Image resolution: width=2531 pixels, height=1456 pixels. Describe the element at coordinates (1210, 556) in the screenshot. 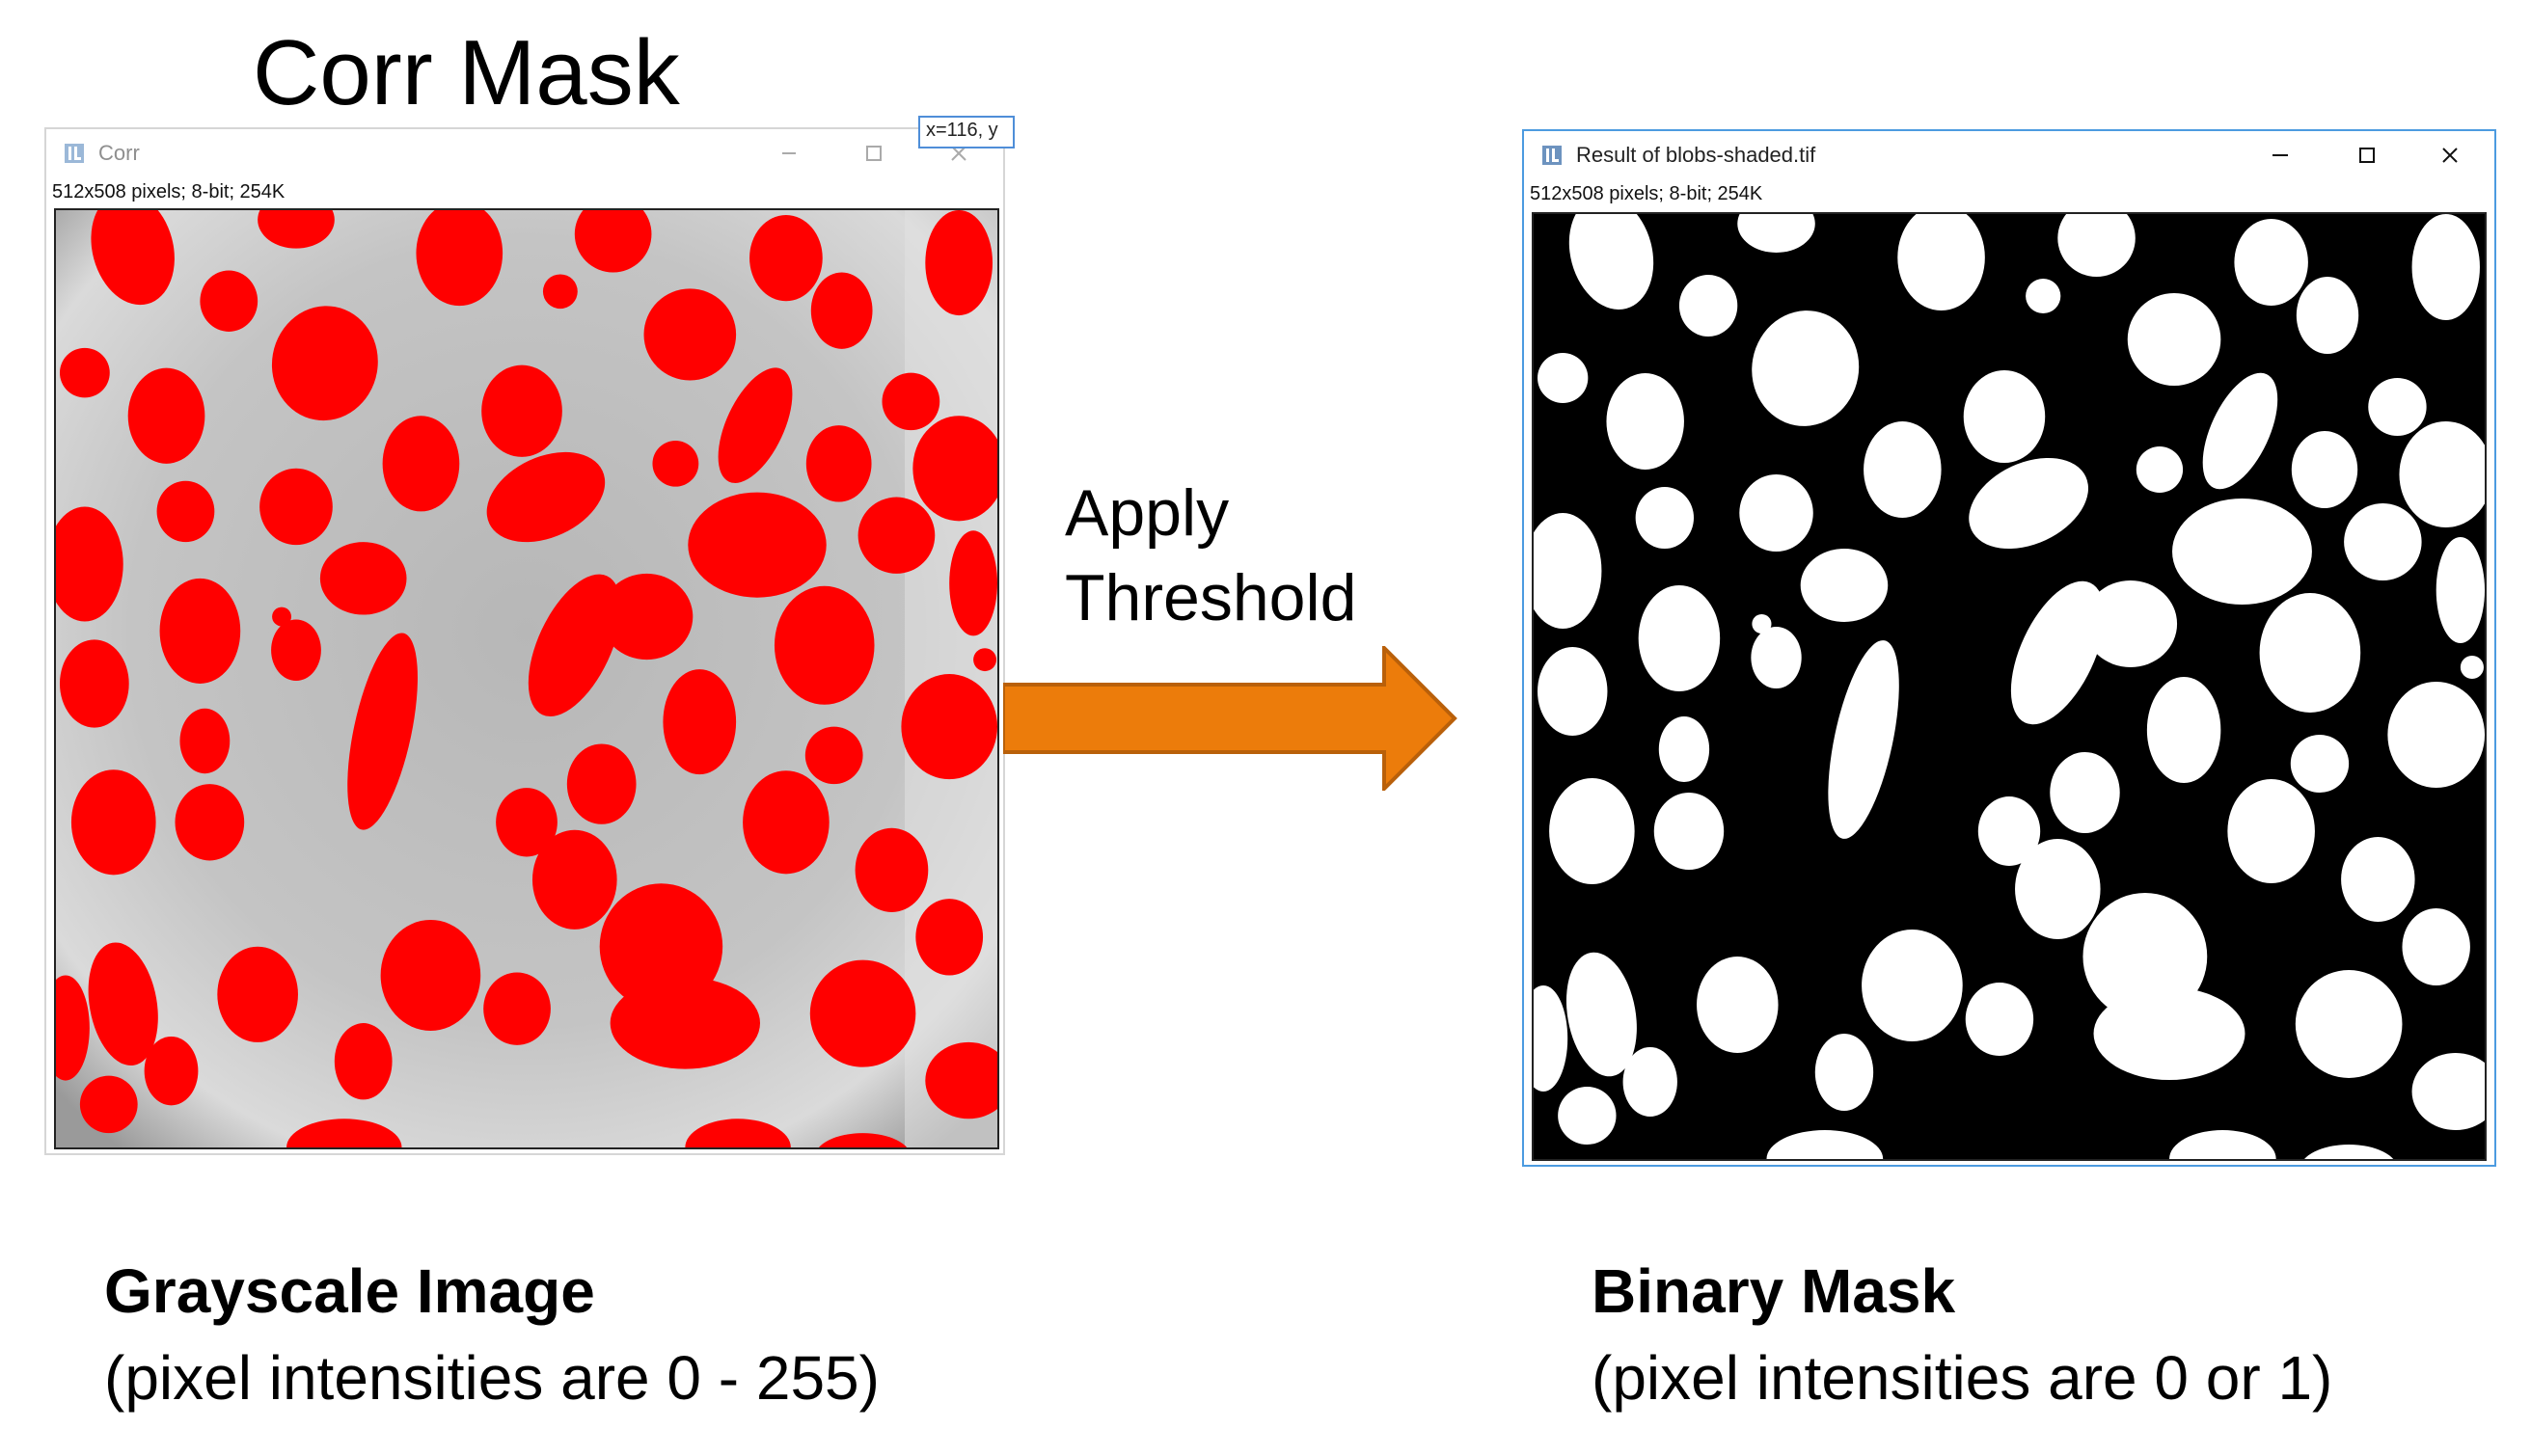

I see `apply-threshold-label: Apply Threshold` at that location.